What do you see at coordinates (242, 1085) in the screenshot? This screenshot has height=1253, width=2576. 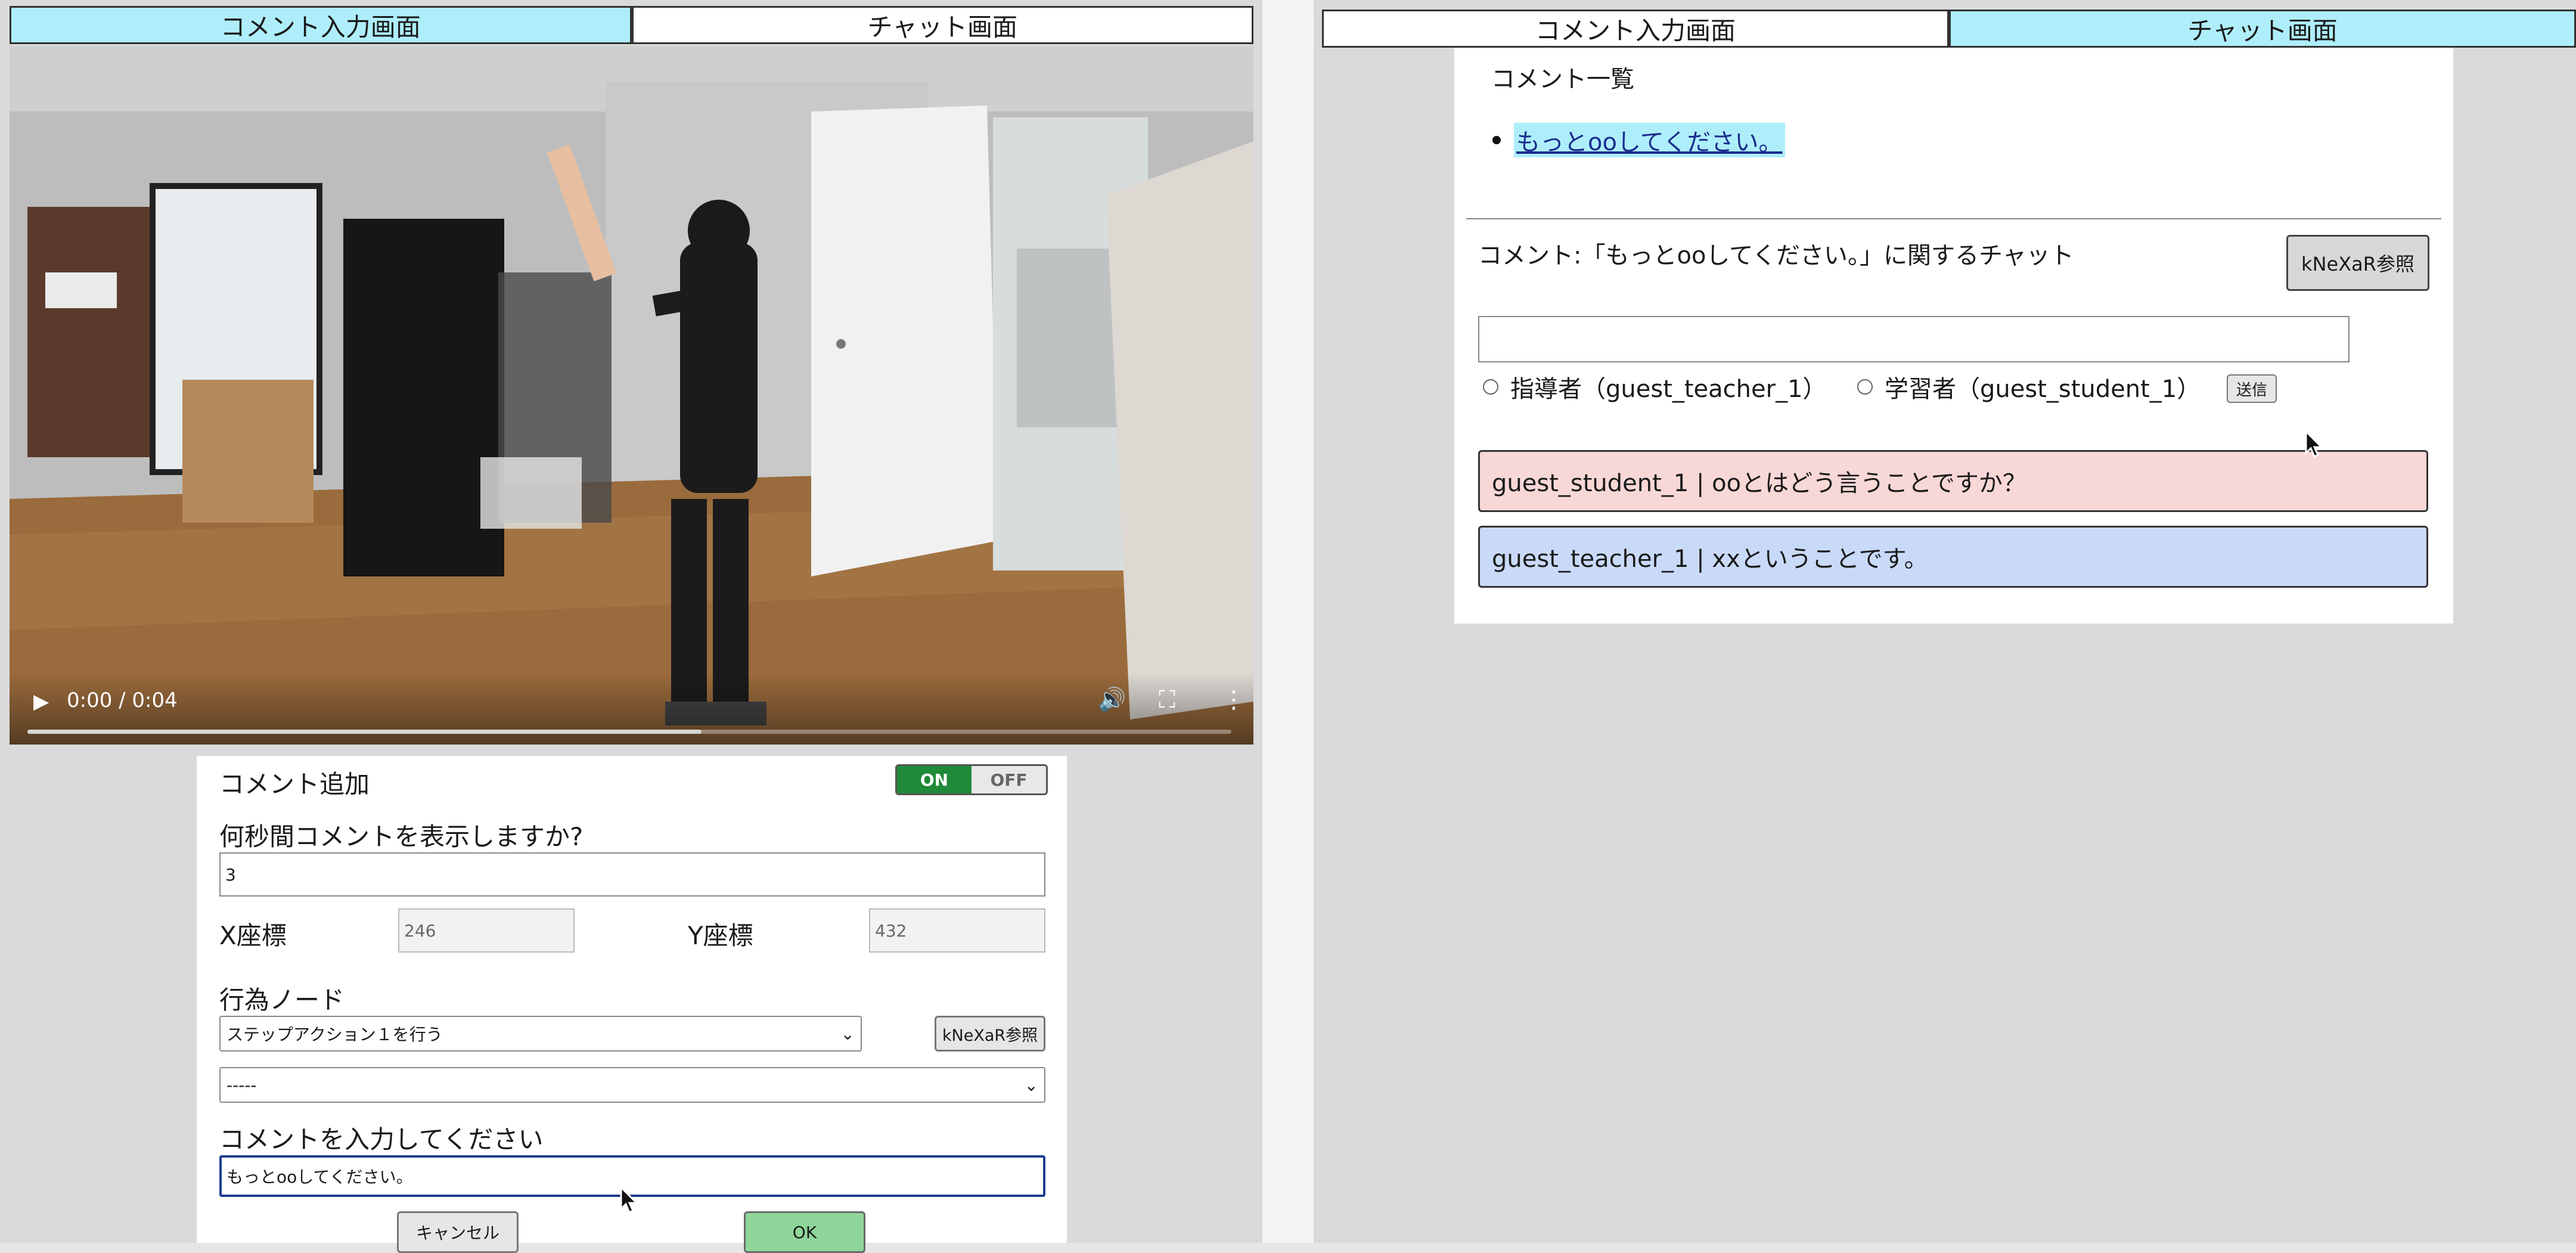 I see `sub-node-selected: -----` at bounding box center [242, 1085].